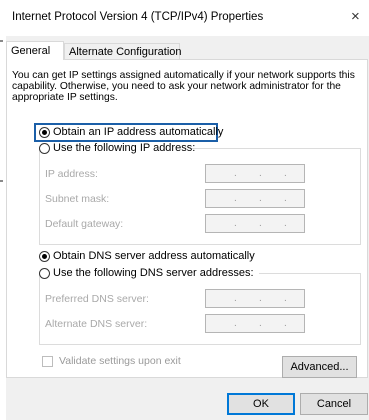 The width and height of the screenshot is (369, 420). Describe the element at coordinates (97, 299) in the screenshot. I see `preferred-dns-label: Preferred DNS server:` at that location.